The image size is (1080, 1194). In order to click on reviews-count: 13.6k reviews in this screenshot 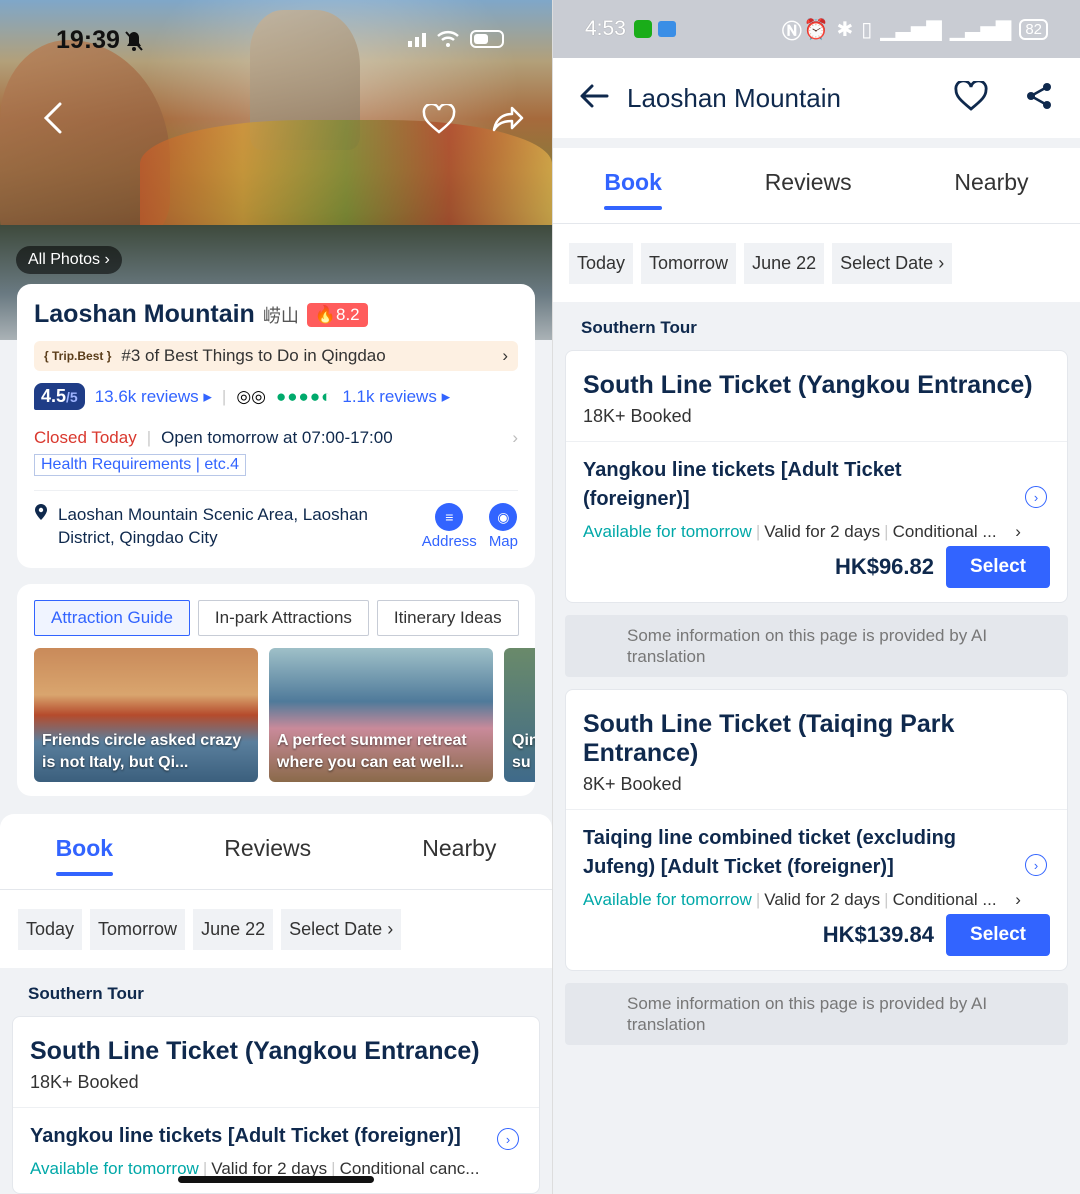, I will do `click(146, 396)`.